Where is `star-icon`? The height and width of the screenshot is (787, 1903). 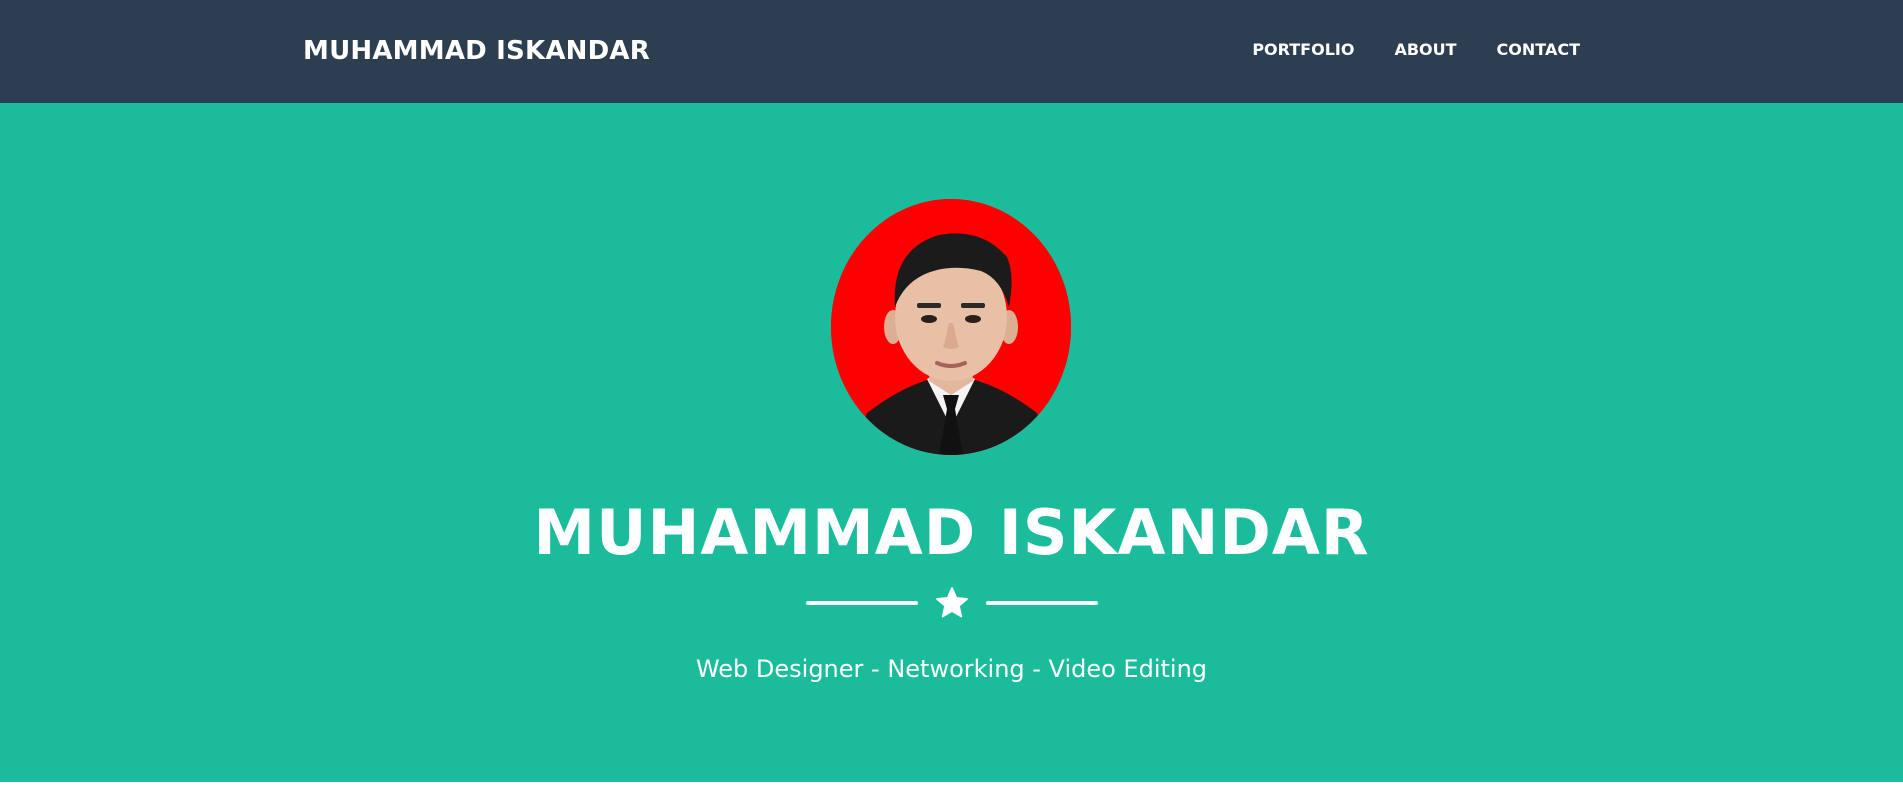 star-icon is located at coordinates (952, 602).